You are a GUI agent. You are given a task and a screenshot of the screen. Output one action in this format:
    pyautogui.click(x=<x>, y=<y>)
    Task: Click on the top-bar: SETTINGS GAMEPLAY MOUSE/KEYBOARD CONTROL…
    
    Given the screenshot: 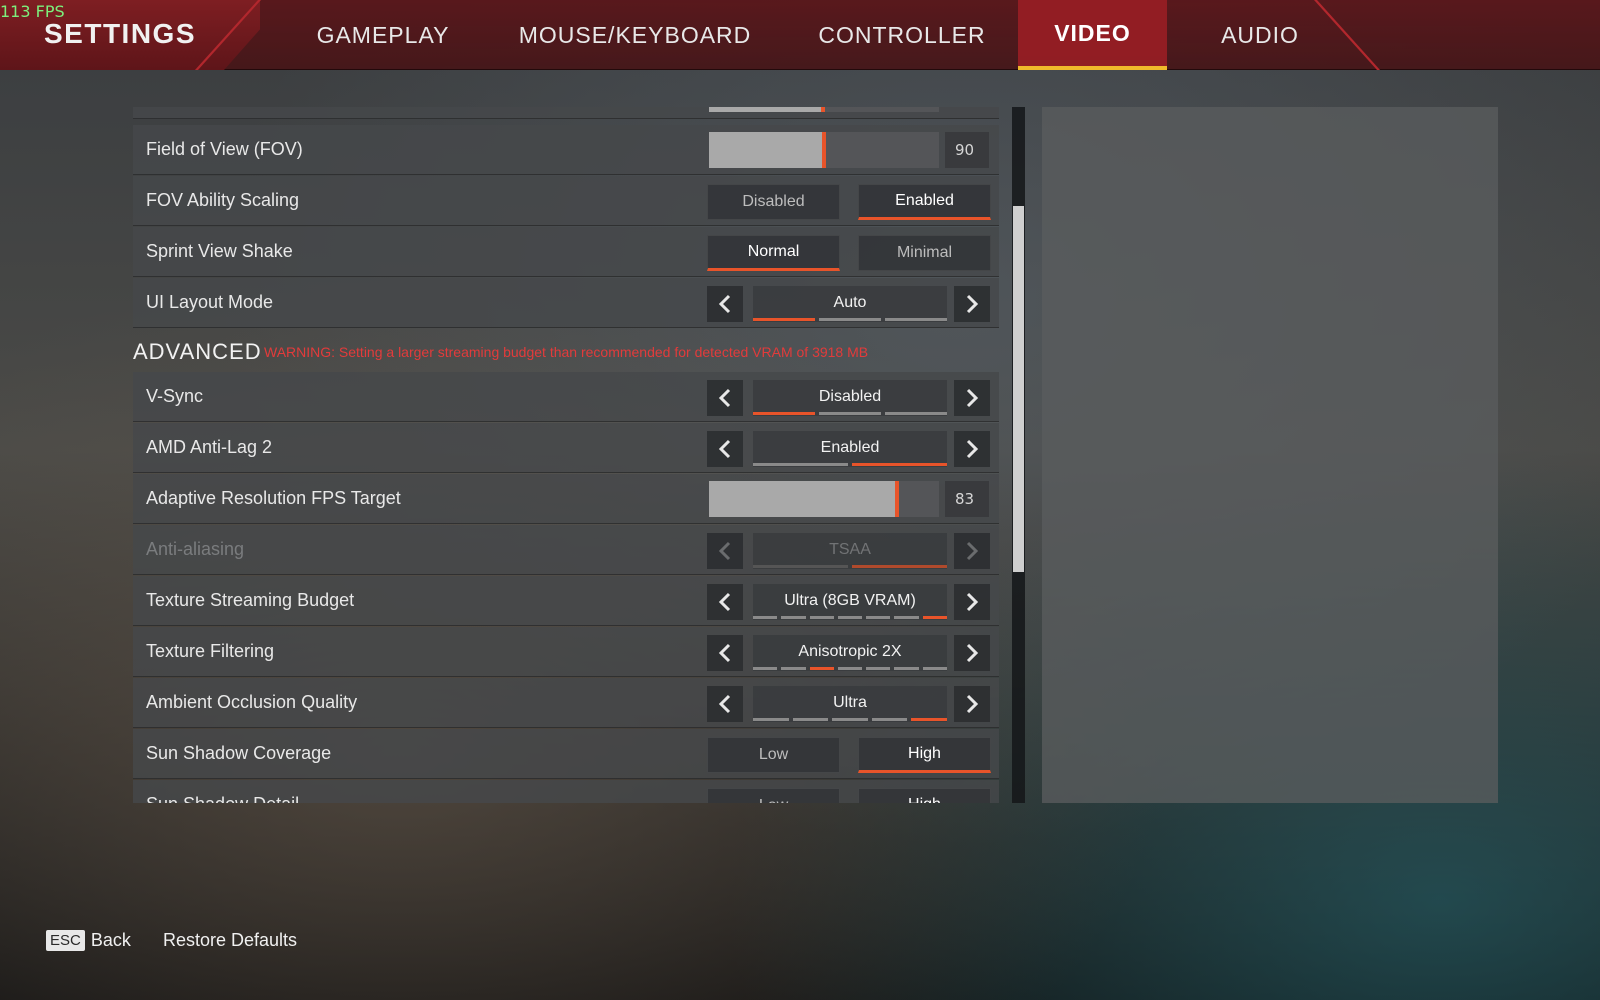 What is the action you would take?
    pyautogui.click(x=800, y=35)
    